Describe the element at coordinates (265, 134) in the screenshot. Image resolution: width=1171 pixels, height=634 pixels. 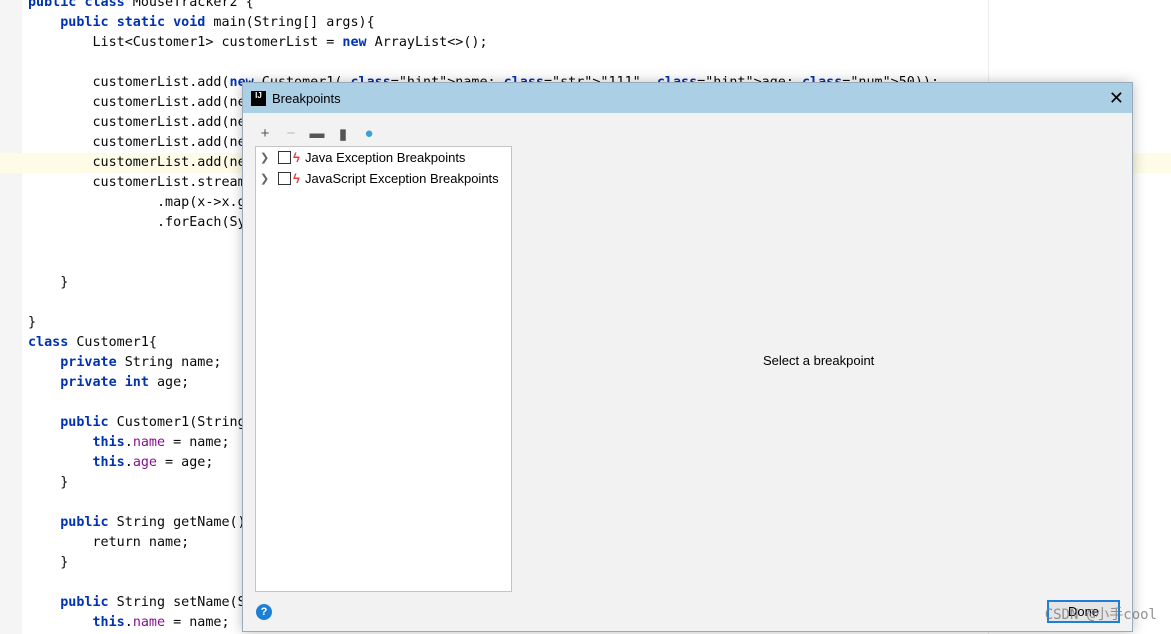
I see `add-icon: +` at that location.